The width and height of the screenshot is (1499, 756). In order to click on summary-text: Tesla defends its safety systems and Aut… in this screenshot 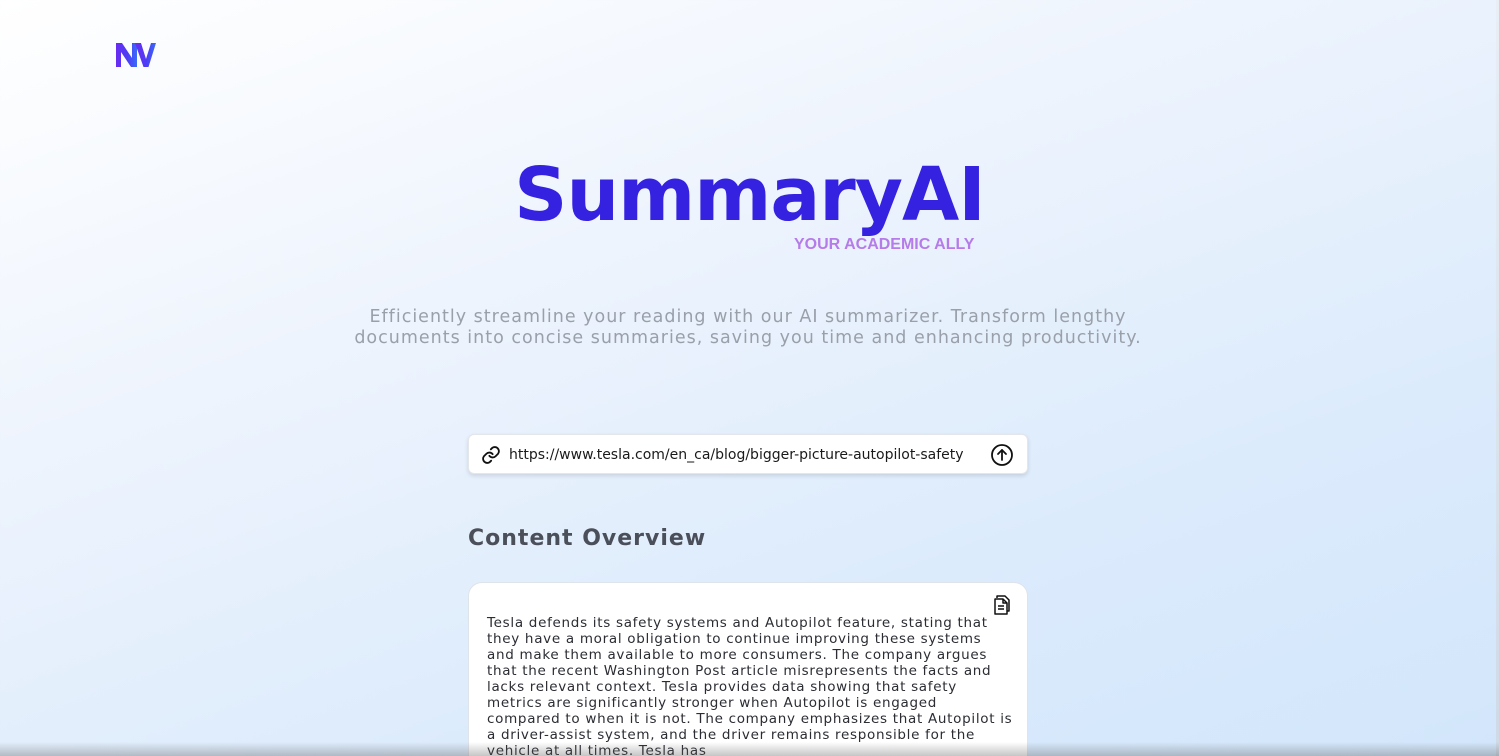, I will do `click(750, 685)`.